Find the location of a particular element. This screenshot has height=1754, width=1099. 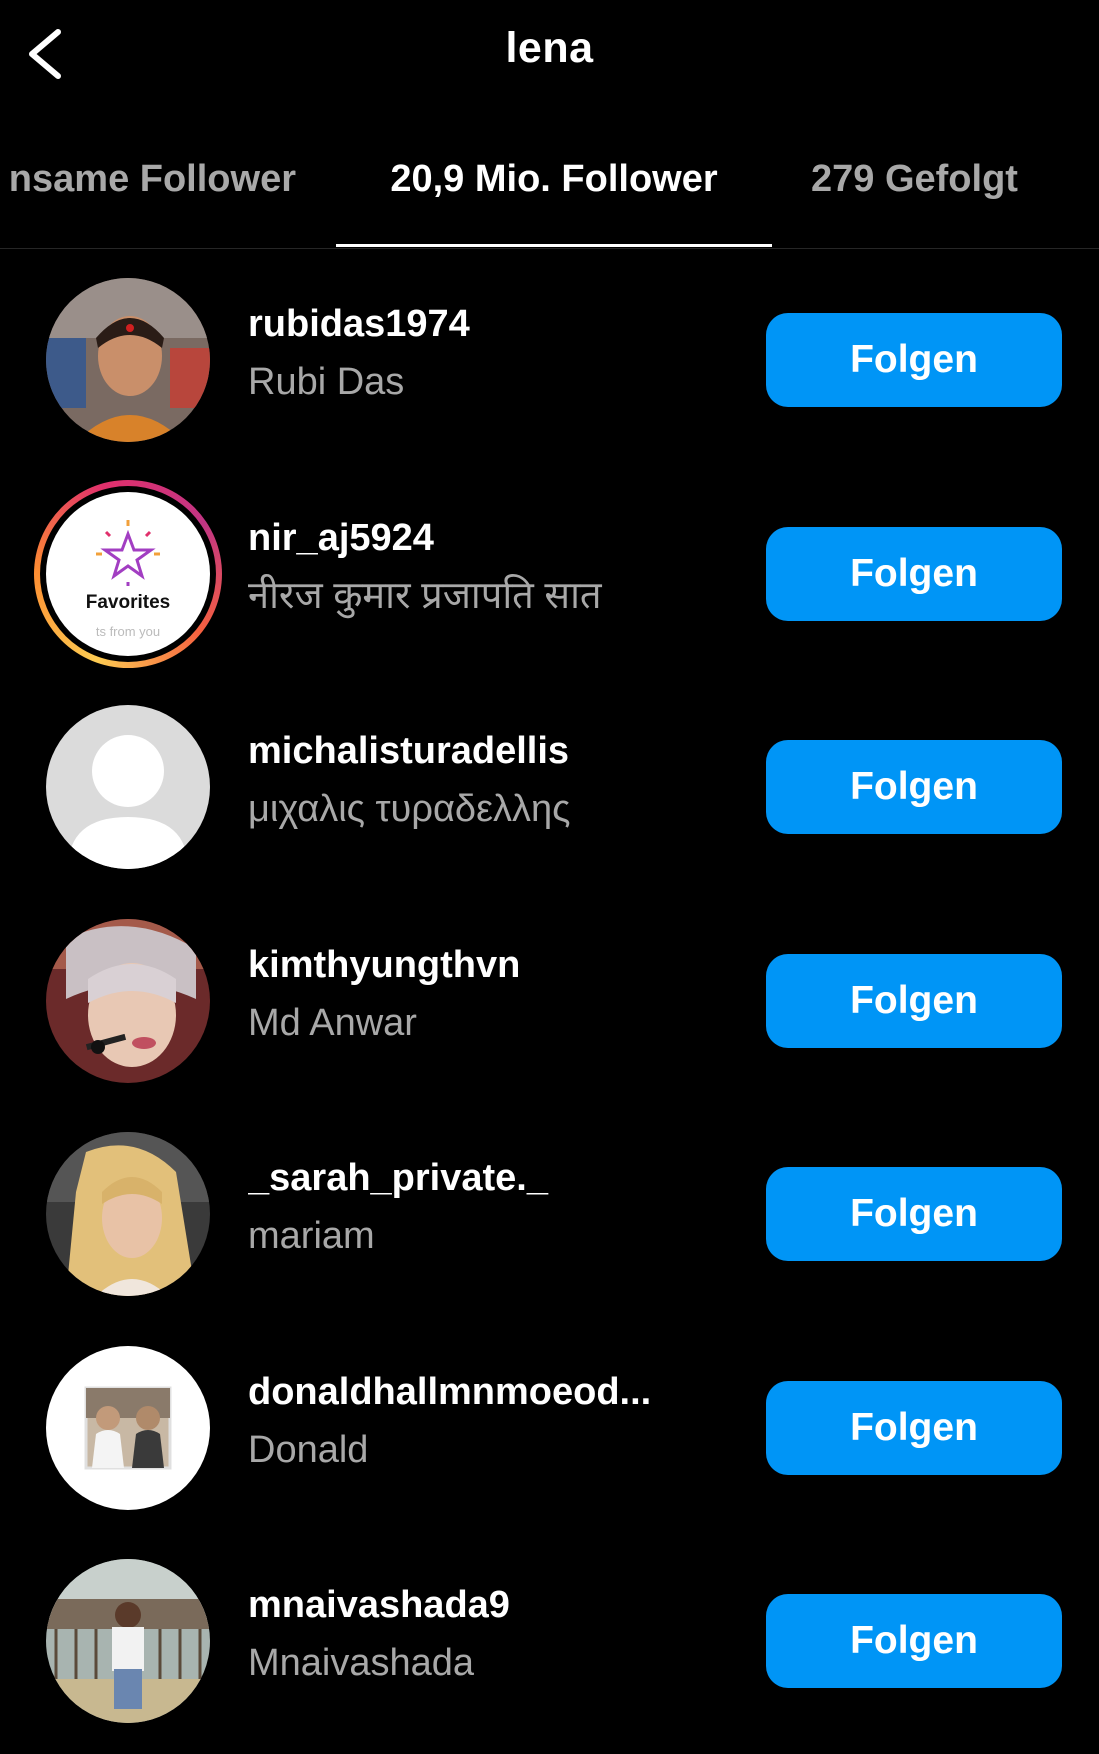

avatar: Favorites ts from you is located at coordinates (128, 573).